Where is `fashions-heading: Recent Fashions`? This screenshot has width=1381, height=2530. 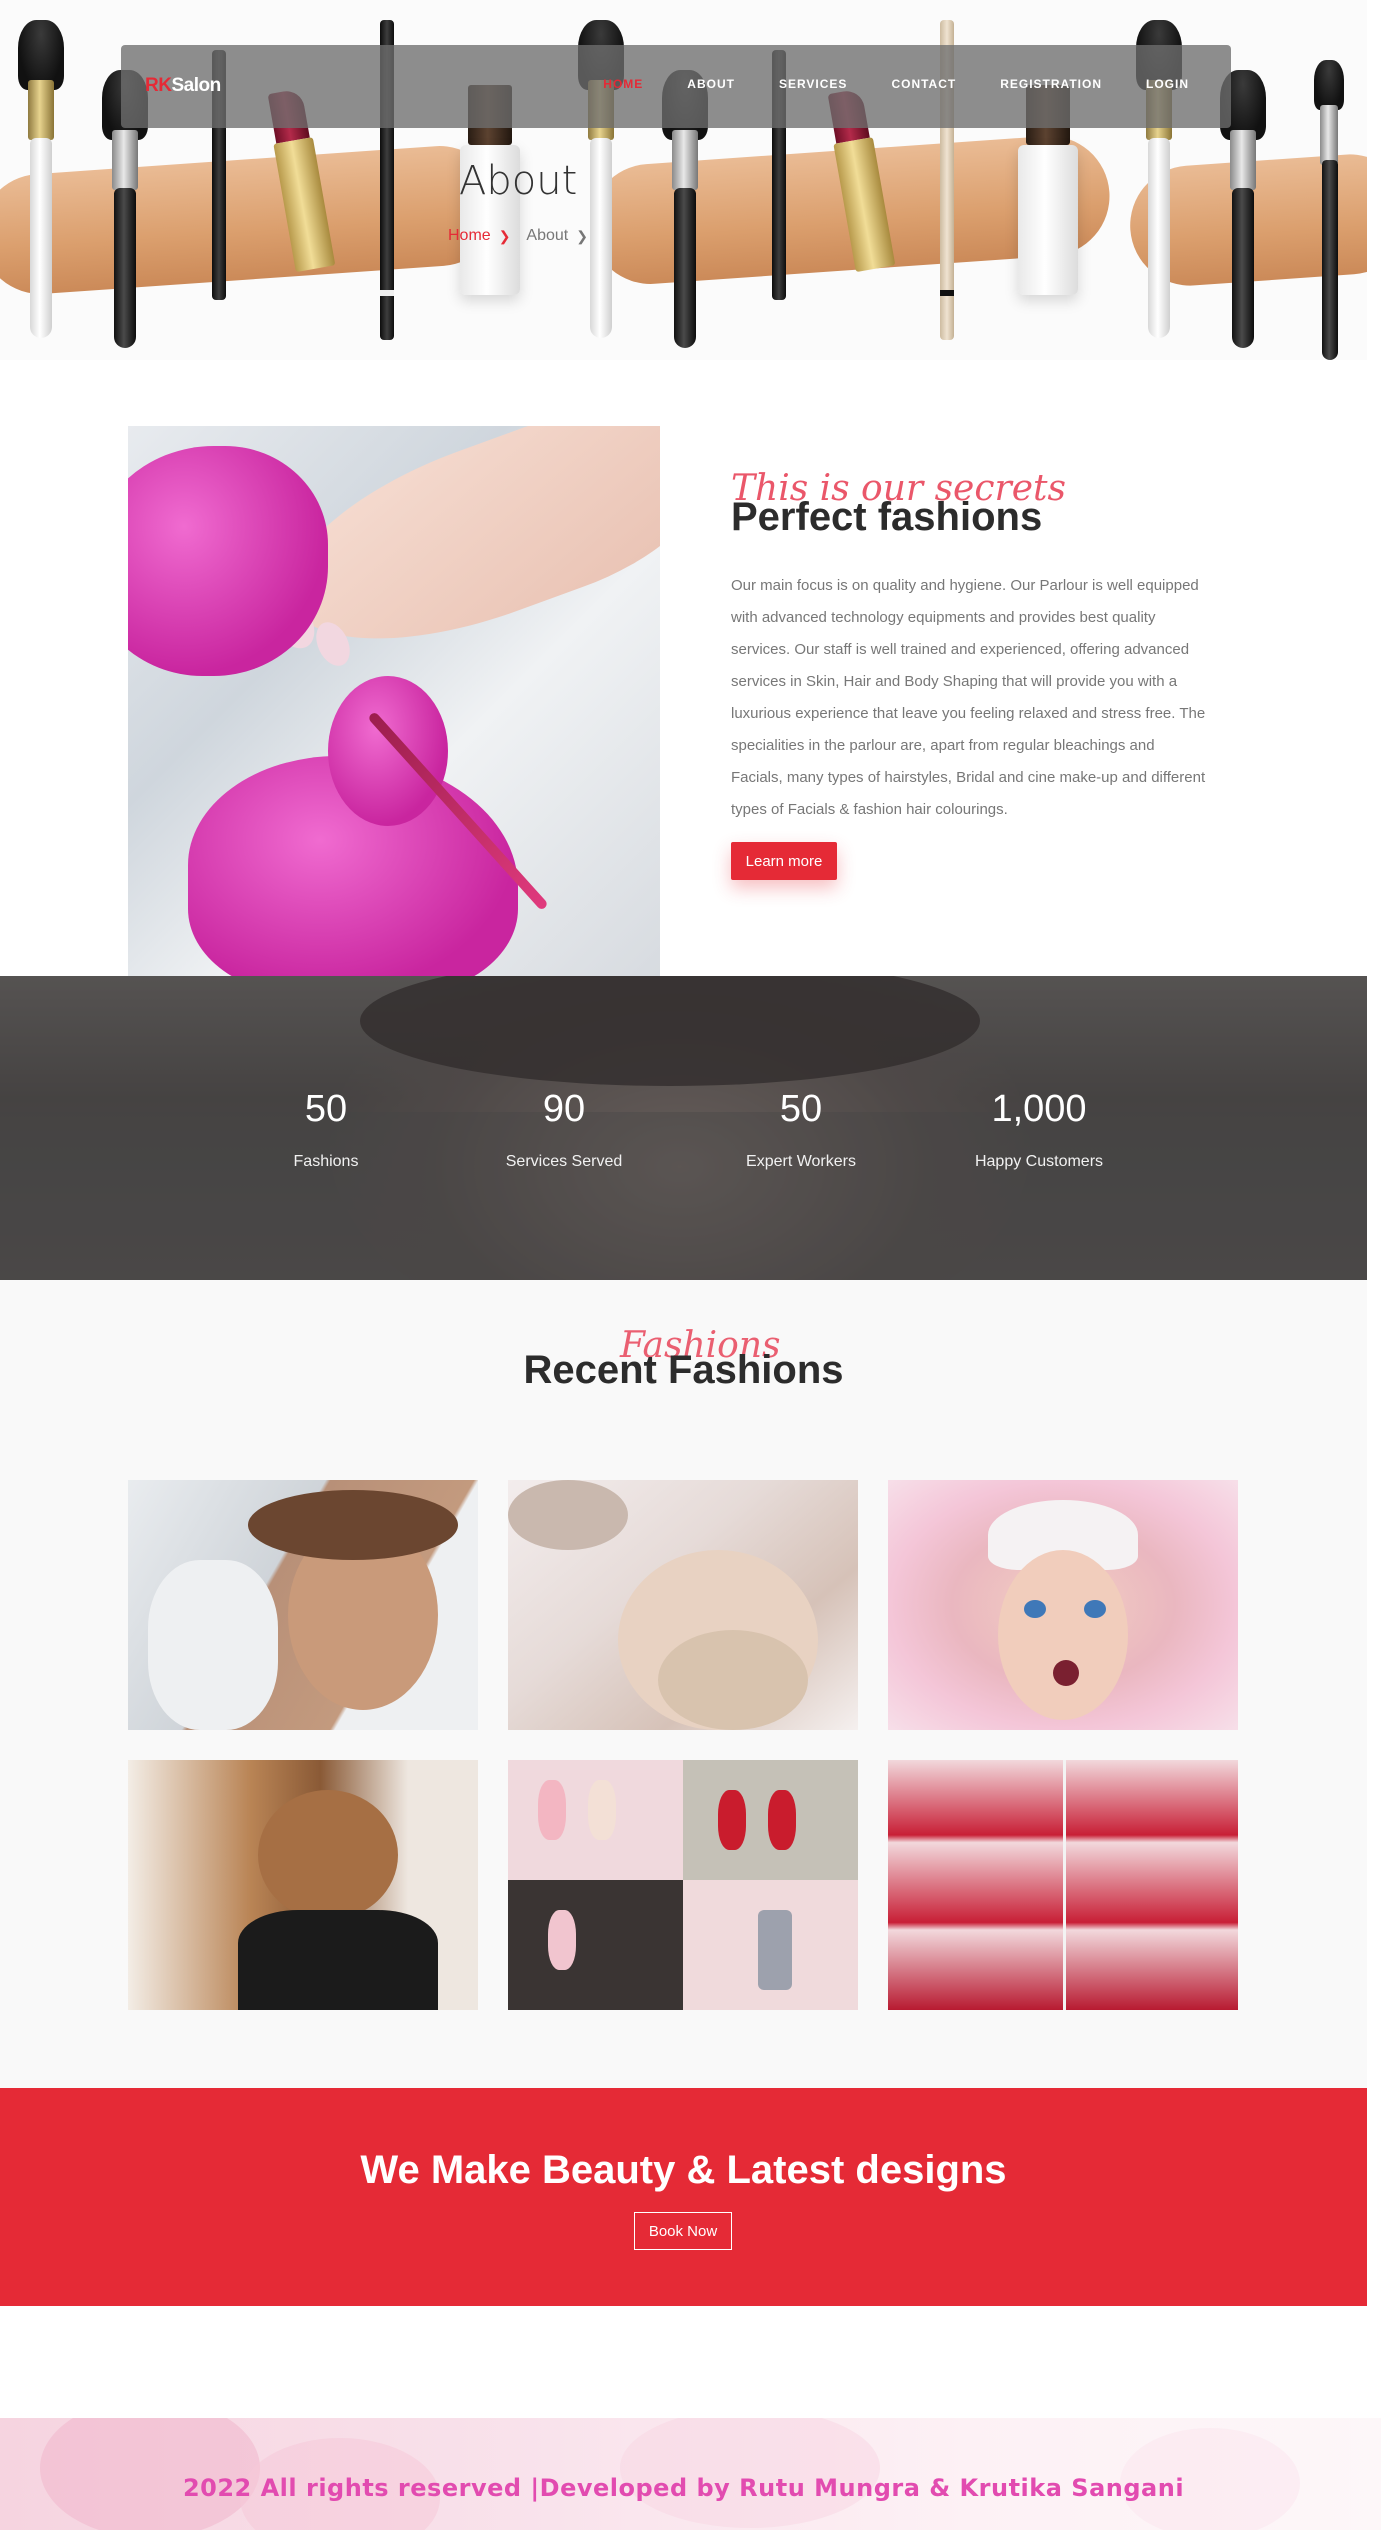
fashions-heading: Recent Fashions is located at coordinates (683, 1370).